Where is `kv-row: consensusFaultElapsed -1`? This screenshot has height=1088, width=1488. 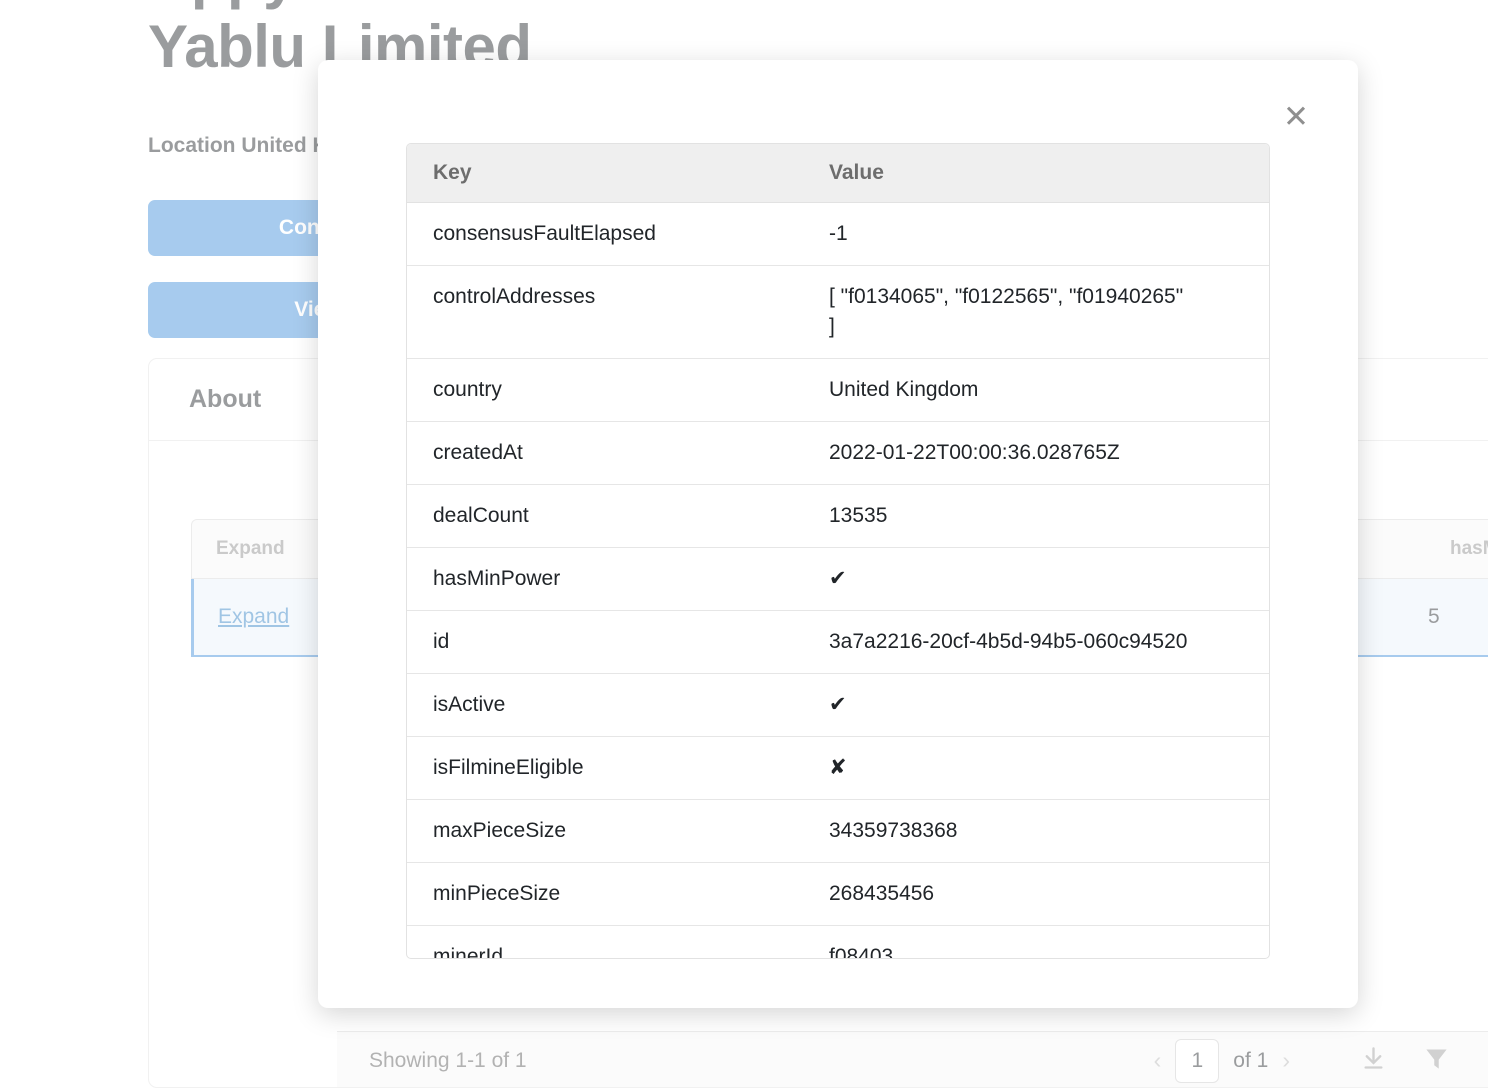
kv-row: consensusFaultElapsed -1 is located at coordinates (838, 234).